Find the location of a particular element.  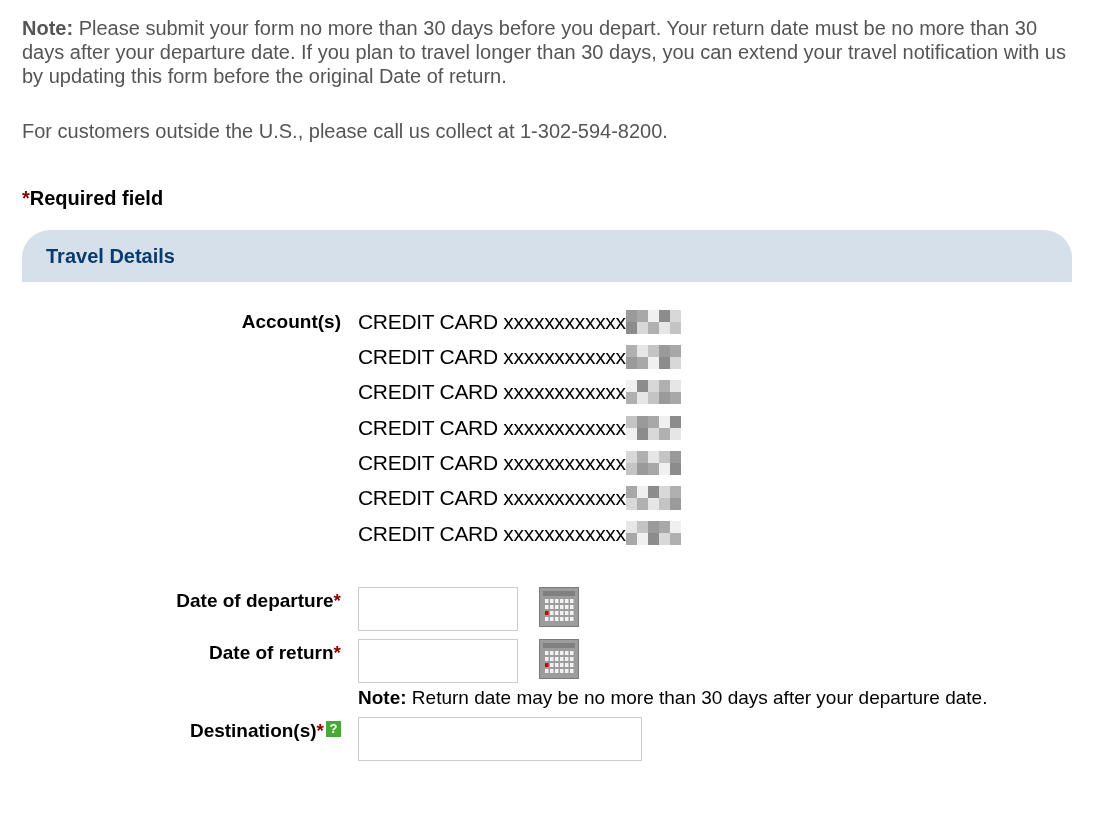

section-title: Travel Details is located at coordinates (110, 256).